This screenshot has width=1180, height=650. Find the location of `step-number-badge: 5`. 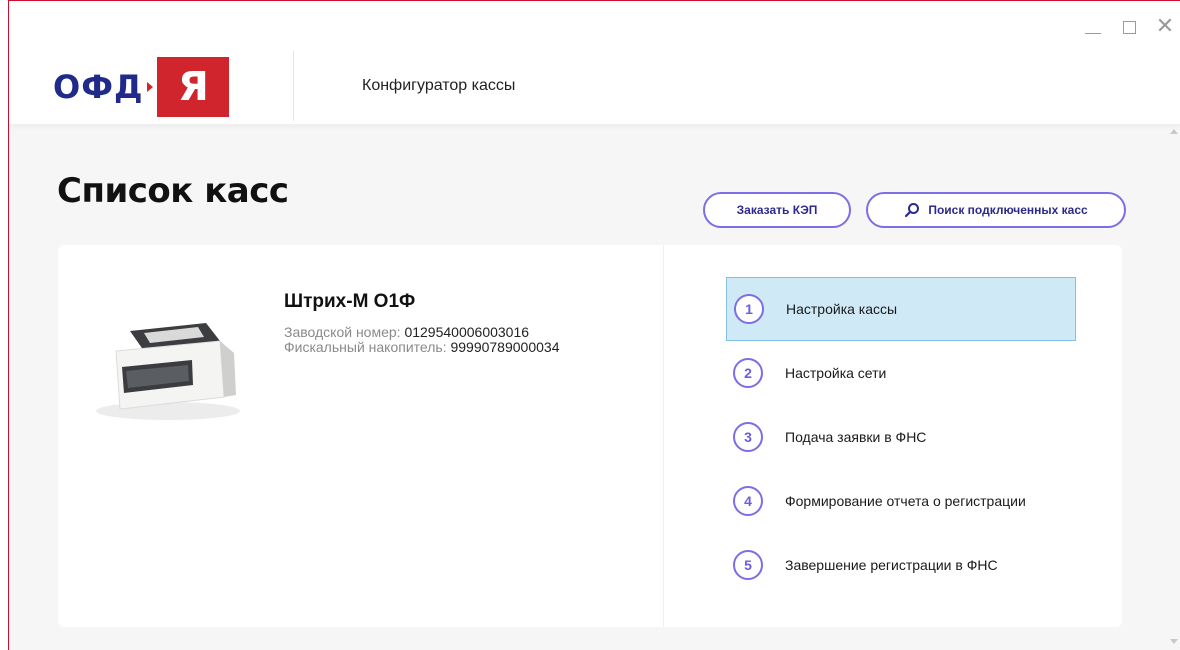

step-number-badge: 5 is located at coordinates (748, 565).